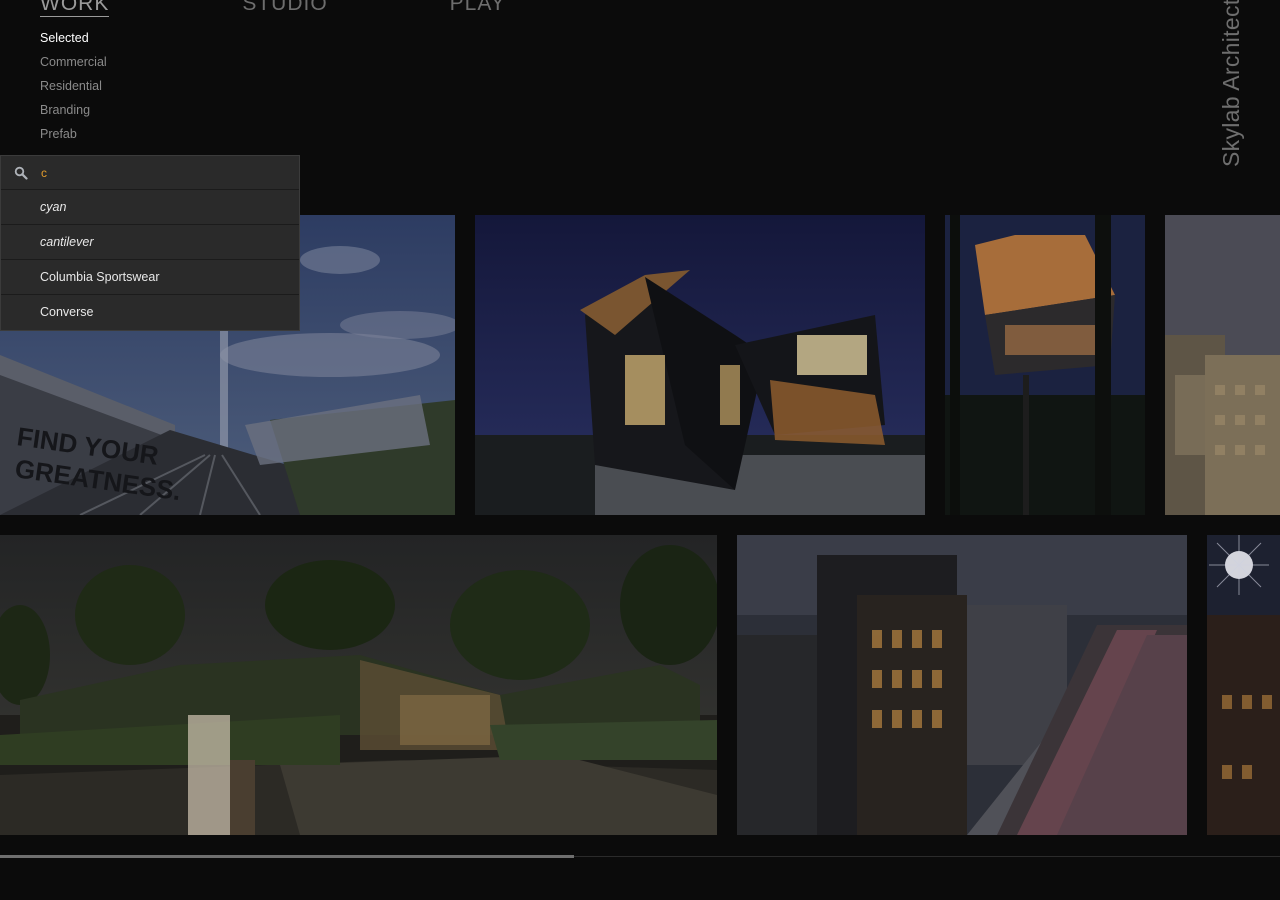 This screenshot has width=1280, height=900. I want to click on subnav-item-residential: Residential, so click(73, 90).